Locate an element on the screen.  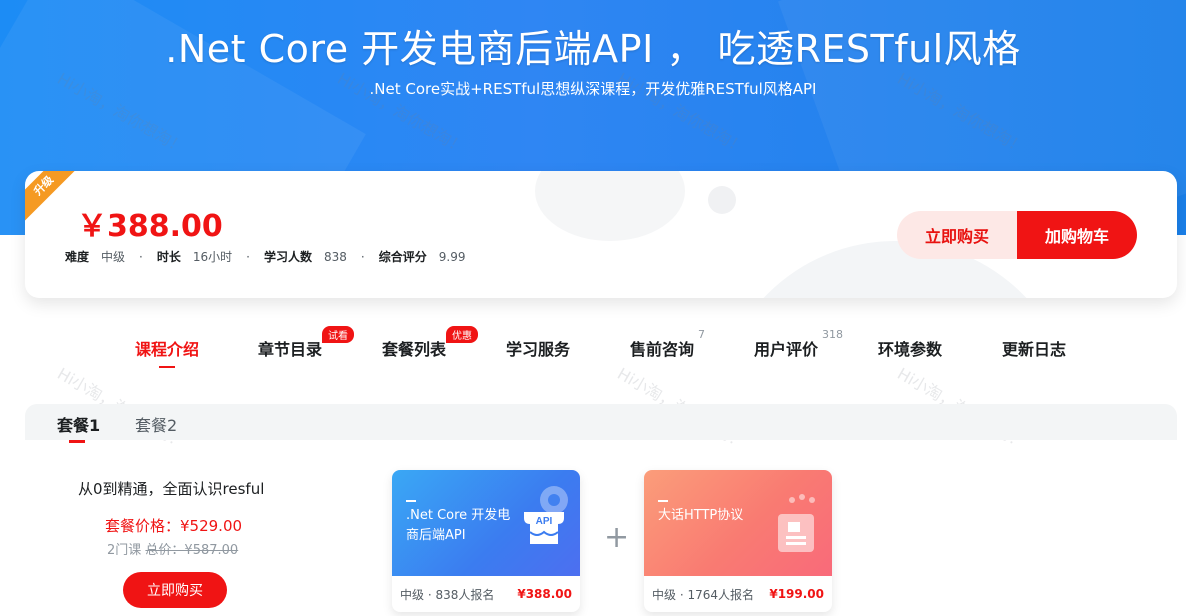
active-package-indicator is located at coordinates (77, 441).